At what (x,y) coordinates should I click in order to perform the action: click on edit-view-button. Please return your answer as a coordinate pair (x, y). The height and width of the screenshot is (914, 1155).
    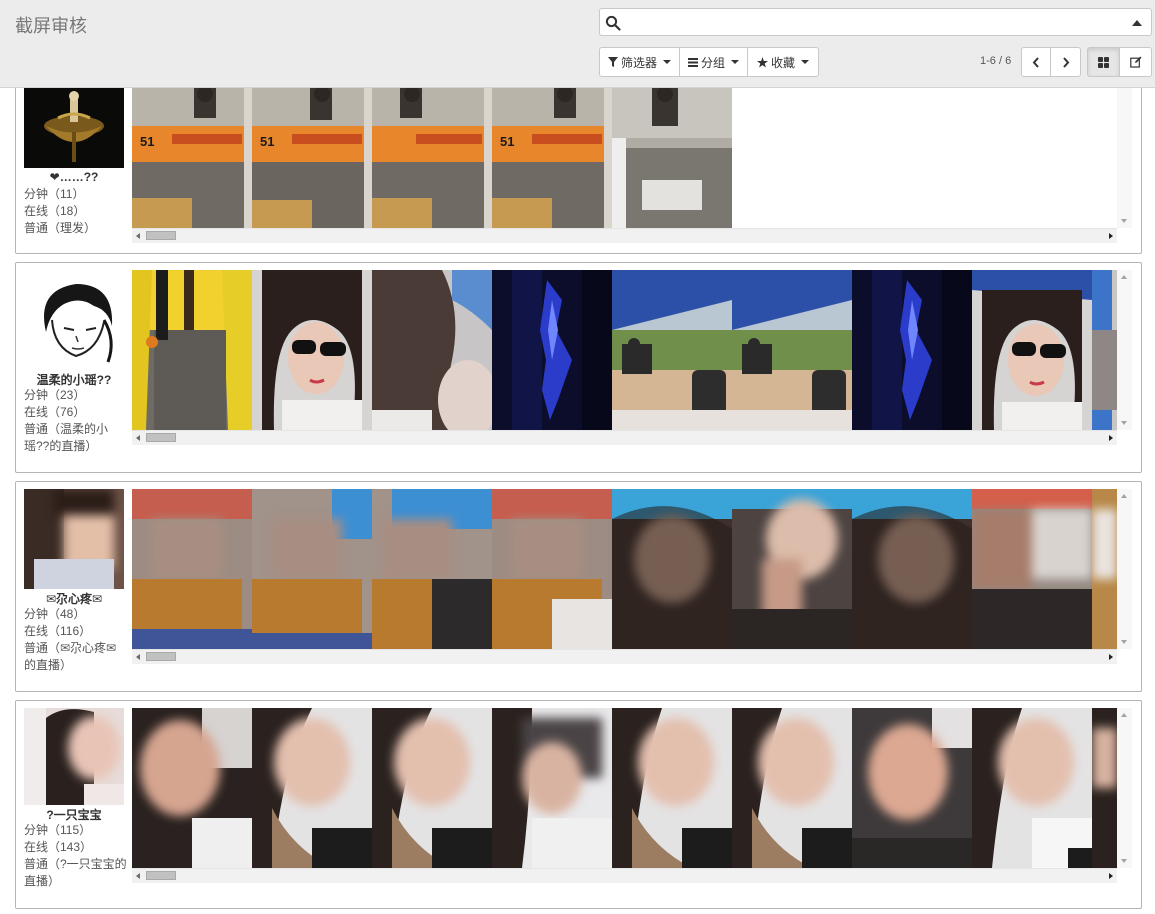
    Looking at the image, I should click on (1135, 62).